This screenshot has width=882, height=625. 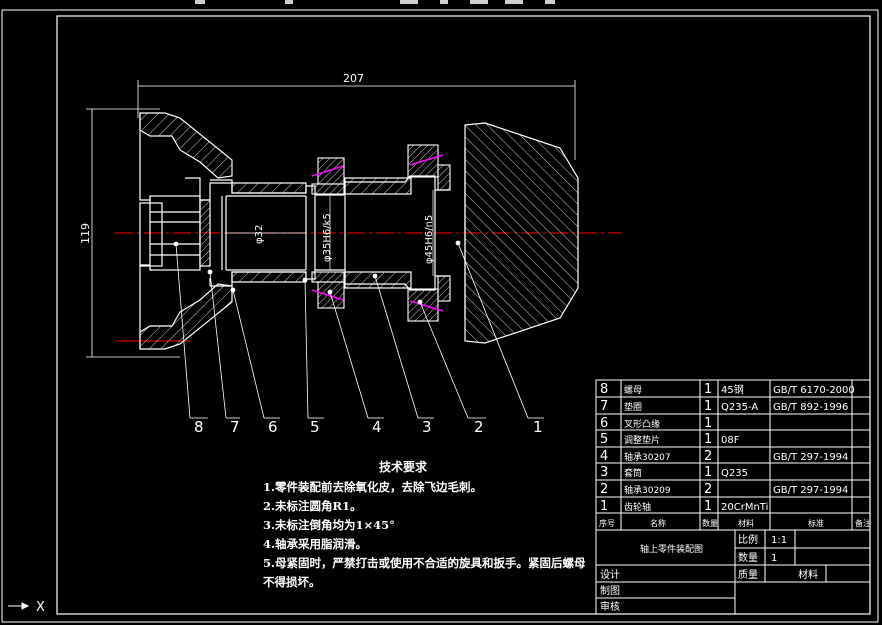 What do you see at coordinates (328, 176) in the screenshot?
I see `bearing-30207-upper` at bounding box center [328, 176].